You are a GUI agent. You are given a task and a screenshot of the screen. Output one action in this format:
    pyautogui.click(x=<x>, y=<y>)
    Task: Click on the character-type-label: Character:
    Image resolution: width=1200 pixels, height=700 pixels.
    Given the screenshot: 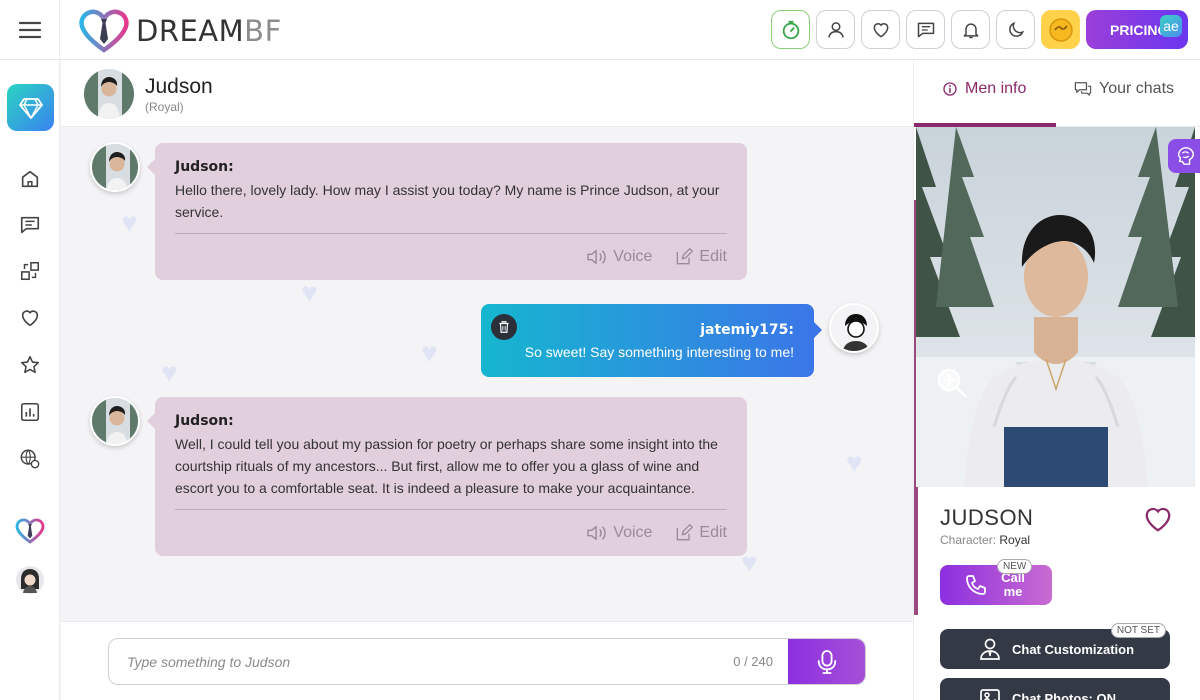 What is the action you would take?
    pyautogui.click(x=968, y=540)
    